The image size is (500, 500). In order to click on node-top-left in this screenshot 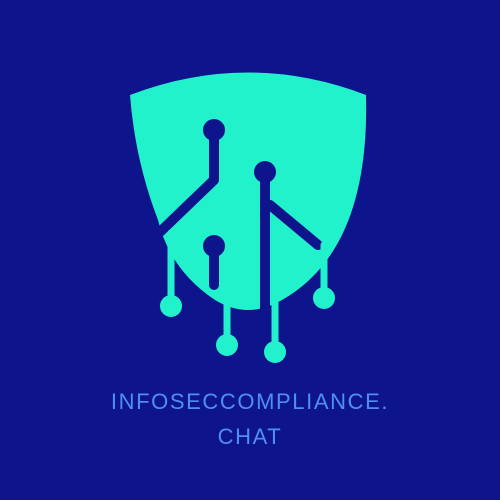, I will do `click(214, 130)`.